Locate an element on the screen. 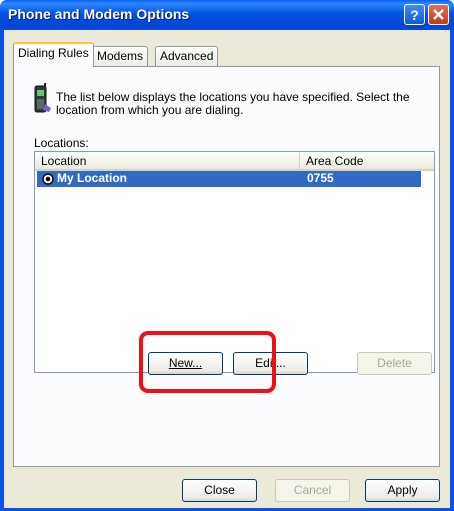 The height and width of the screenshot is (511, 454). column-header-filler is located at coordinates (427, 161).